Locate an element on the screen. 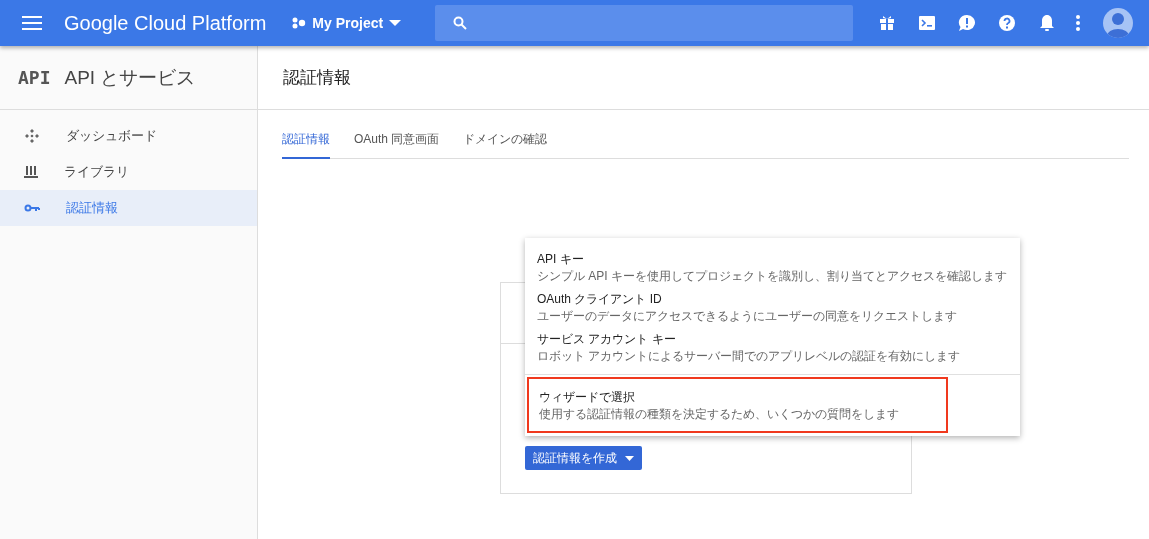  menu-item: サービス アカウント キー ロボット アカウントによるサーバー間でのアプリレベルの認証を有効にします is located at coordinates (772, 348).